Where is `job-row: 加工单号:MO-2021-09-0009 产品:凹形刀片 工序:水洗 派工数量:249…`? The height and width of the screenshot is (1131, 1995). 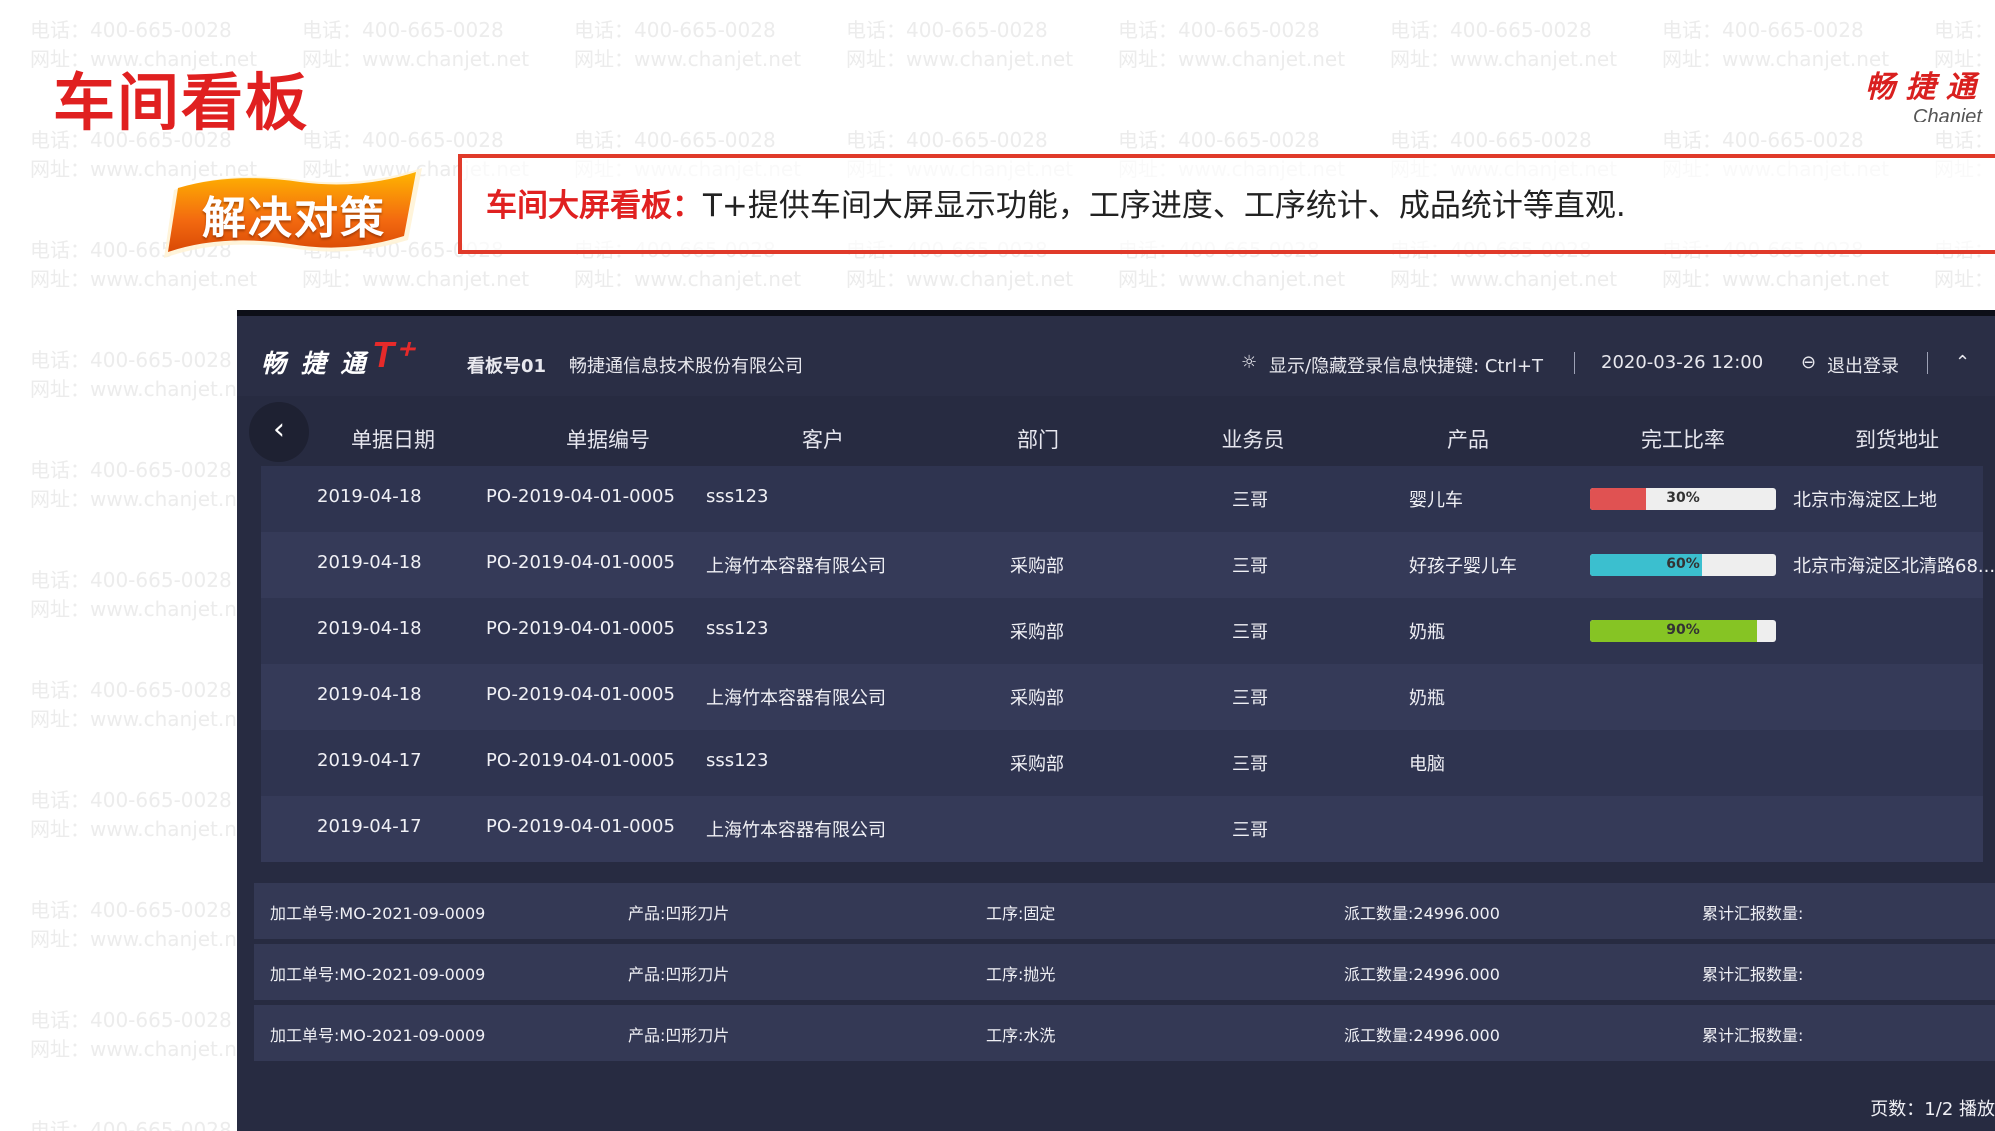
job-row: 加工单号:MO-2021-09-0009 产品:凹形刀片 工序:水洗 派工数量:249… is located at coordinates (1124, 1033).